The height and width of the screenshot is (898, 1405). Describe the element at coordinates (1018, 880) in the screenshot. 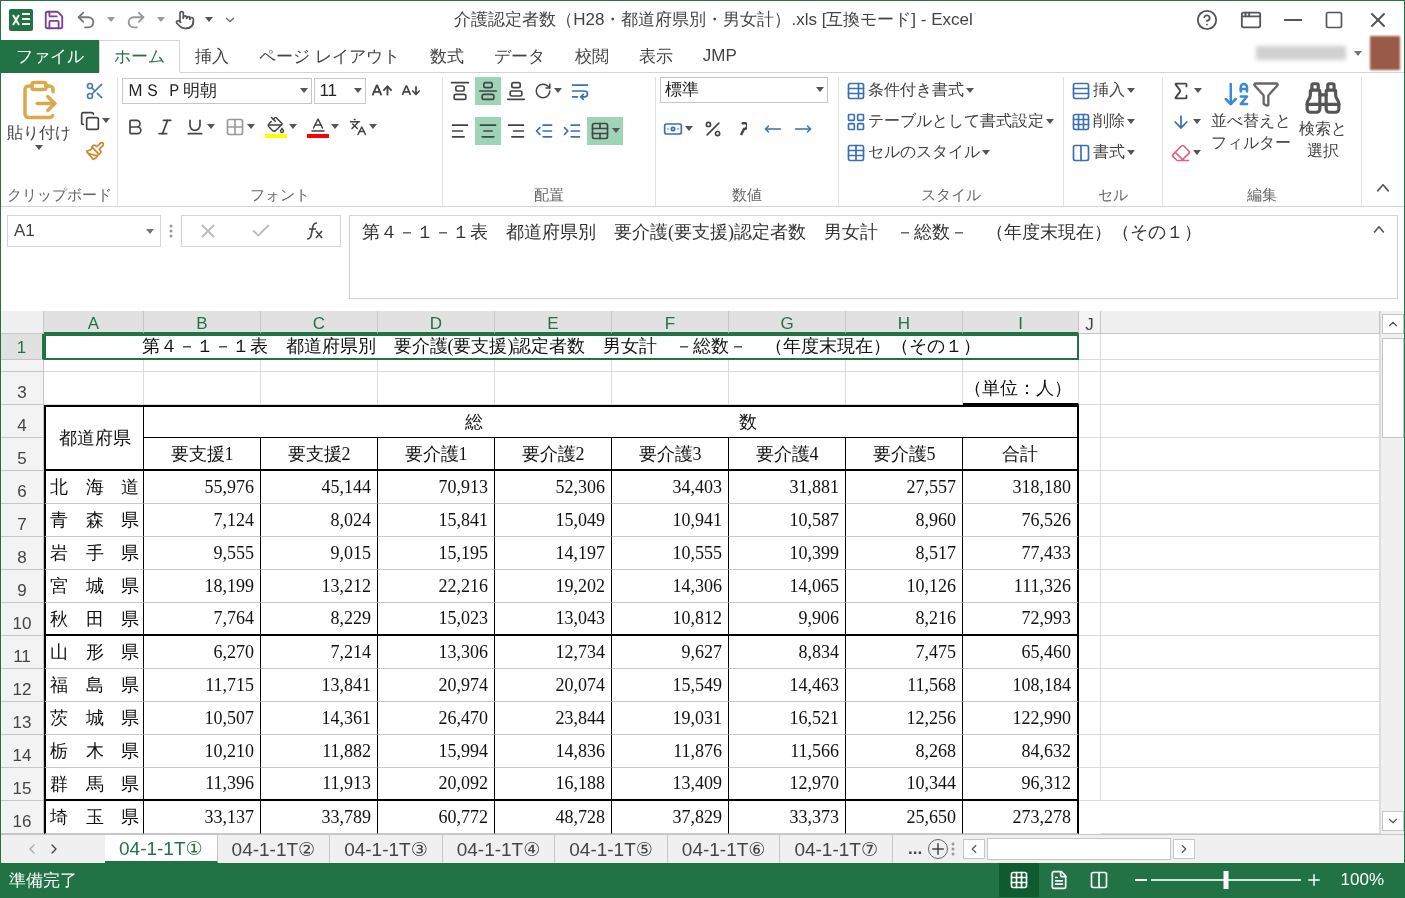

I see `normal-view-button` at that location.